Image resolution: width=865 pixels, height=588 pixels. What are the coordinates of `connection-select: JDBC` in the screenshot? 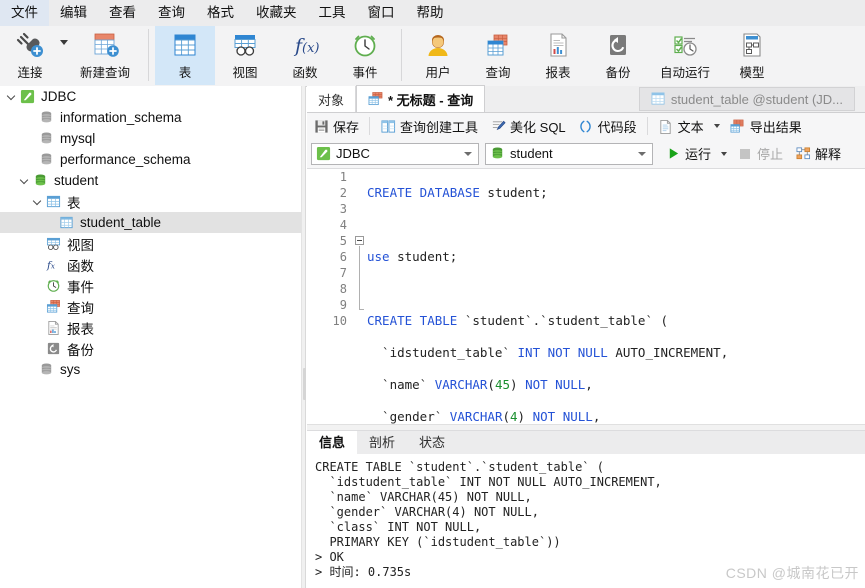 It's located at (395, 153).